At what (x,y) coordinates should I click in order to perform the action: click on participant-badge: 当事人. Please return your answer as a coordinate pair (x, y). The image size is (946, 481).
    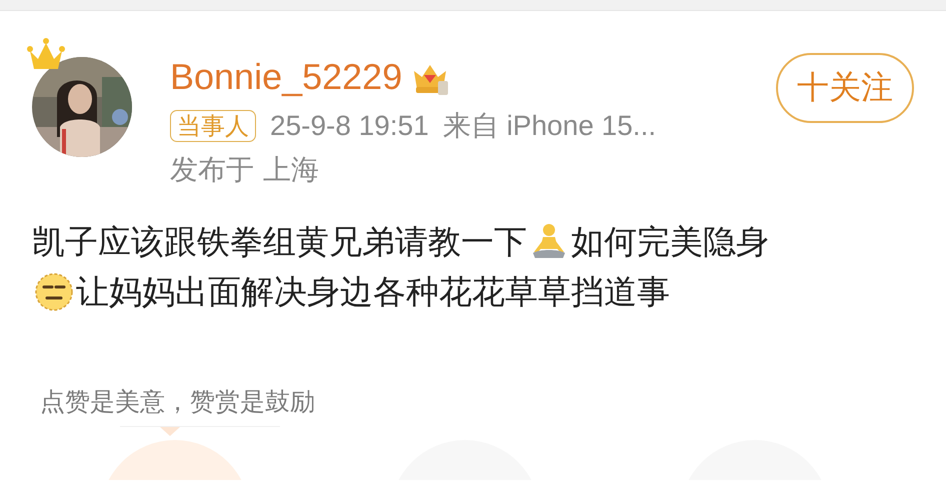
    Looking at the image, I should click on (213, 126).